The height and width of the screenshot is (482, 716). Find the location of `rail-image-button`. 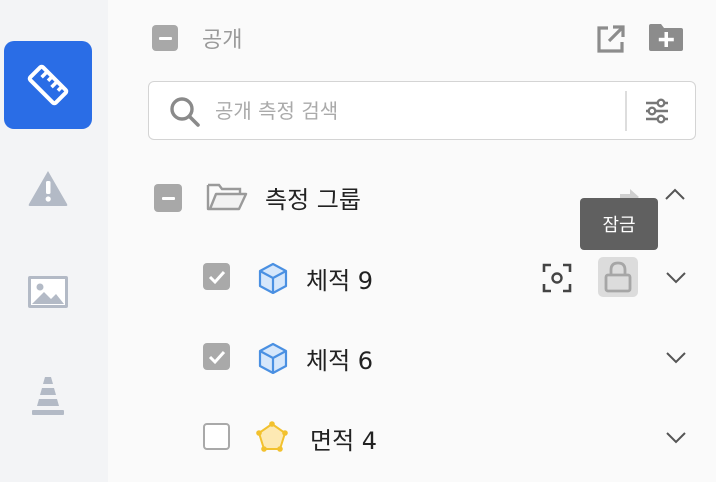

rail-image-button is located at coordinates (48, 292).